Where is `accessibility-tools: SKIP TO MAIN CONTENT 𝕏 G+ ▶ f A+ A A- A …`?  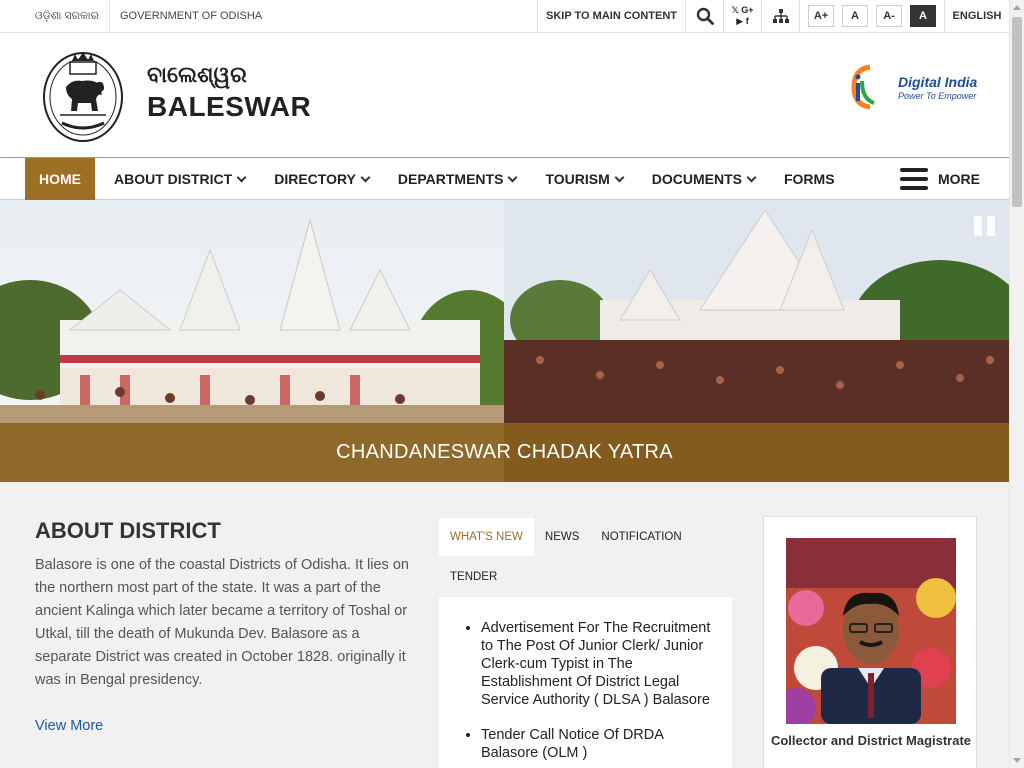
accessibility-tools: SKIP TO MAIN CONTENT 𝕏 G+ ▶ f A+ A A- A … is located at coordinates (773, 16).